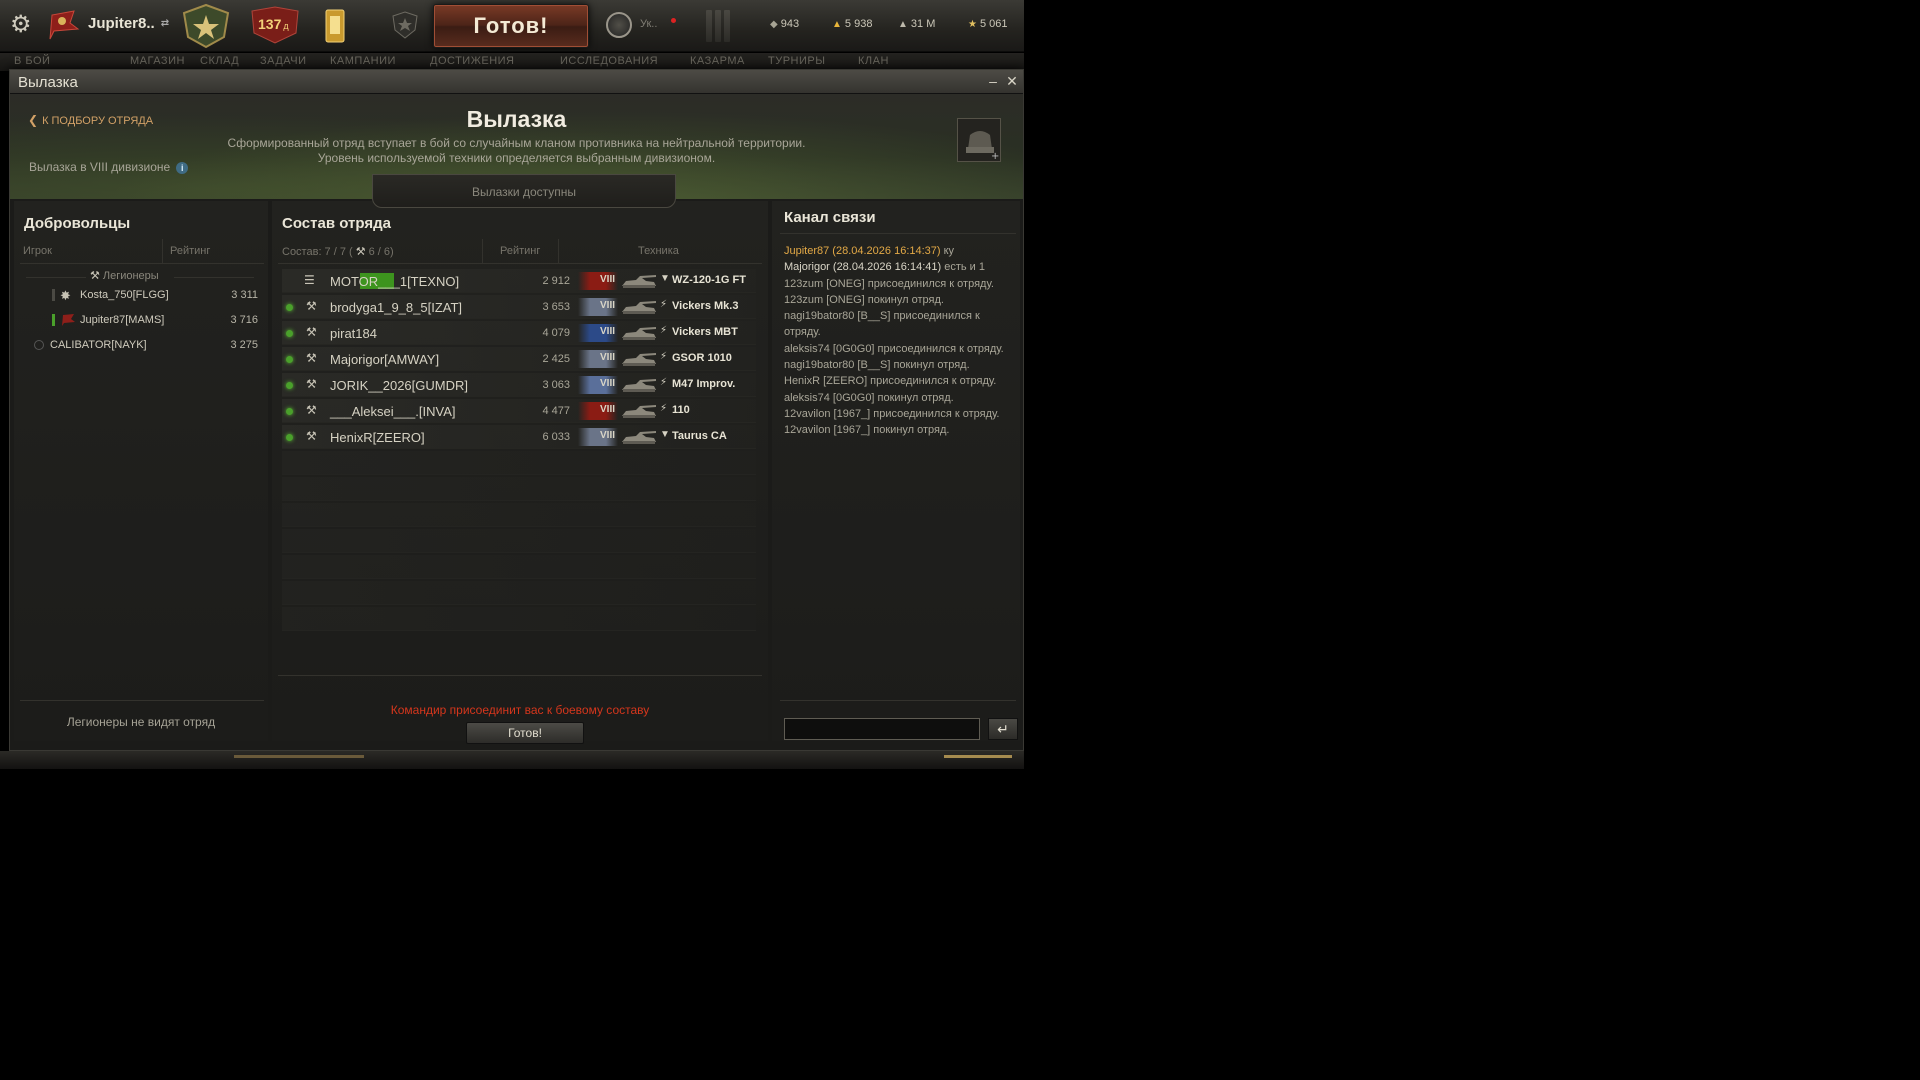 The image size is (1920, 1080). I want to click on wrench-icon: ⚒, so click(311, 436).